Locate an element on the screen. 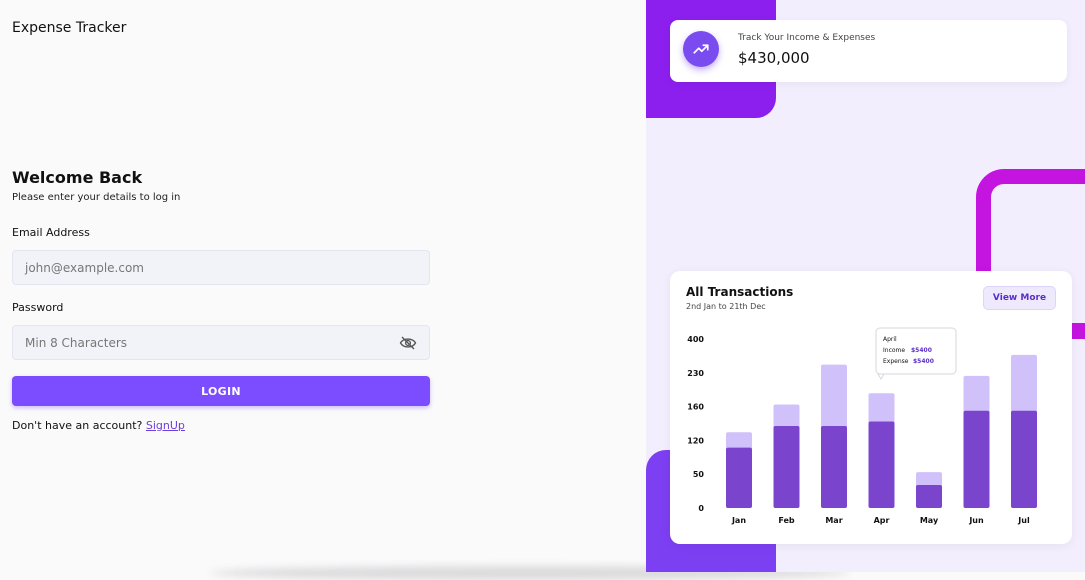 The image size is (1085, 580). tooltip-expense-label: Expense is located at coordinates (896, 361).